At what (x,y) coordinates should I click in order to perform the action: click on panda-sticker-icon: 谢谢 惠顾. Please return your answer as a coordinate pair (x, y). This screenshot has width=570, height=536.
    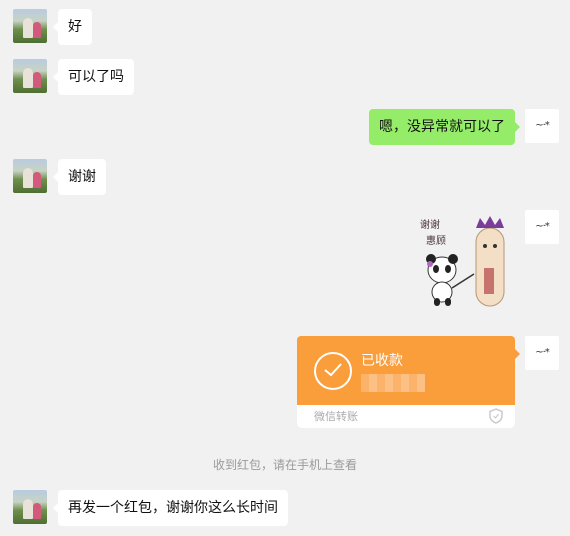
    Looking at the image, I should click on (462, 261).